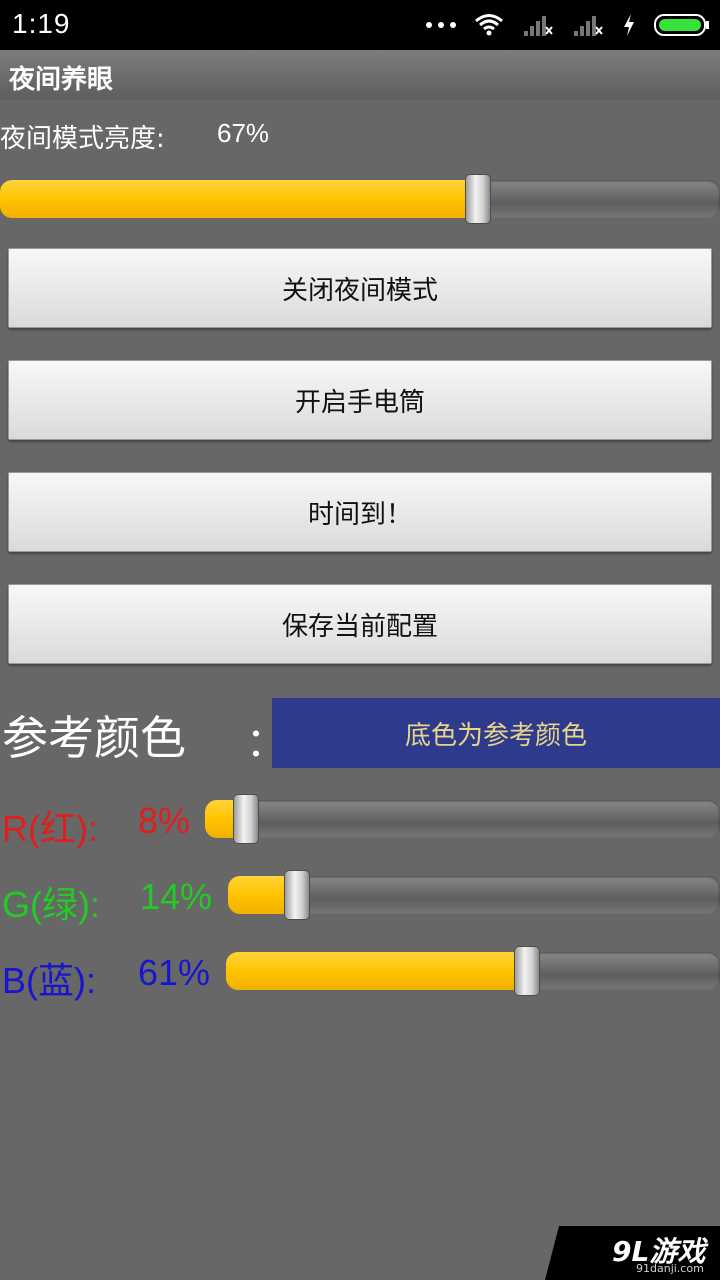 This screenshot has height=1280, width=720. I want to click on status-bar: 1:19, so click(360, 25).